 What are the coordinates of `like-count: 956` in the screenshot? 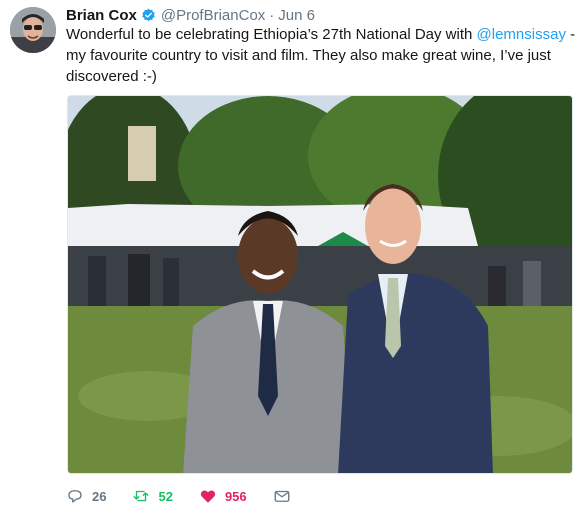 It's located at (235, 496).